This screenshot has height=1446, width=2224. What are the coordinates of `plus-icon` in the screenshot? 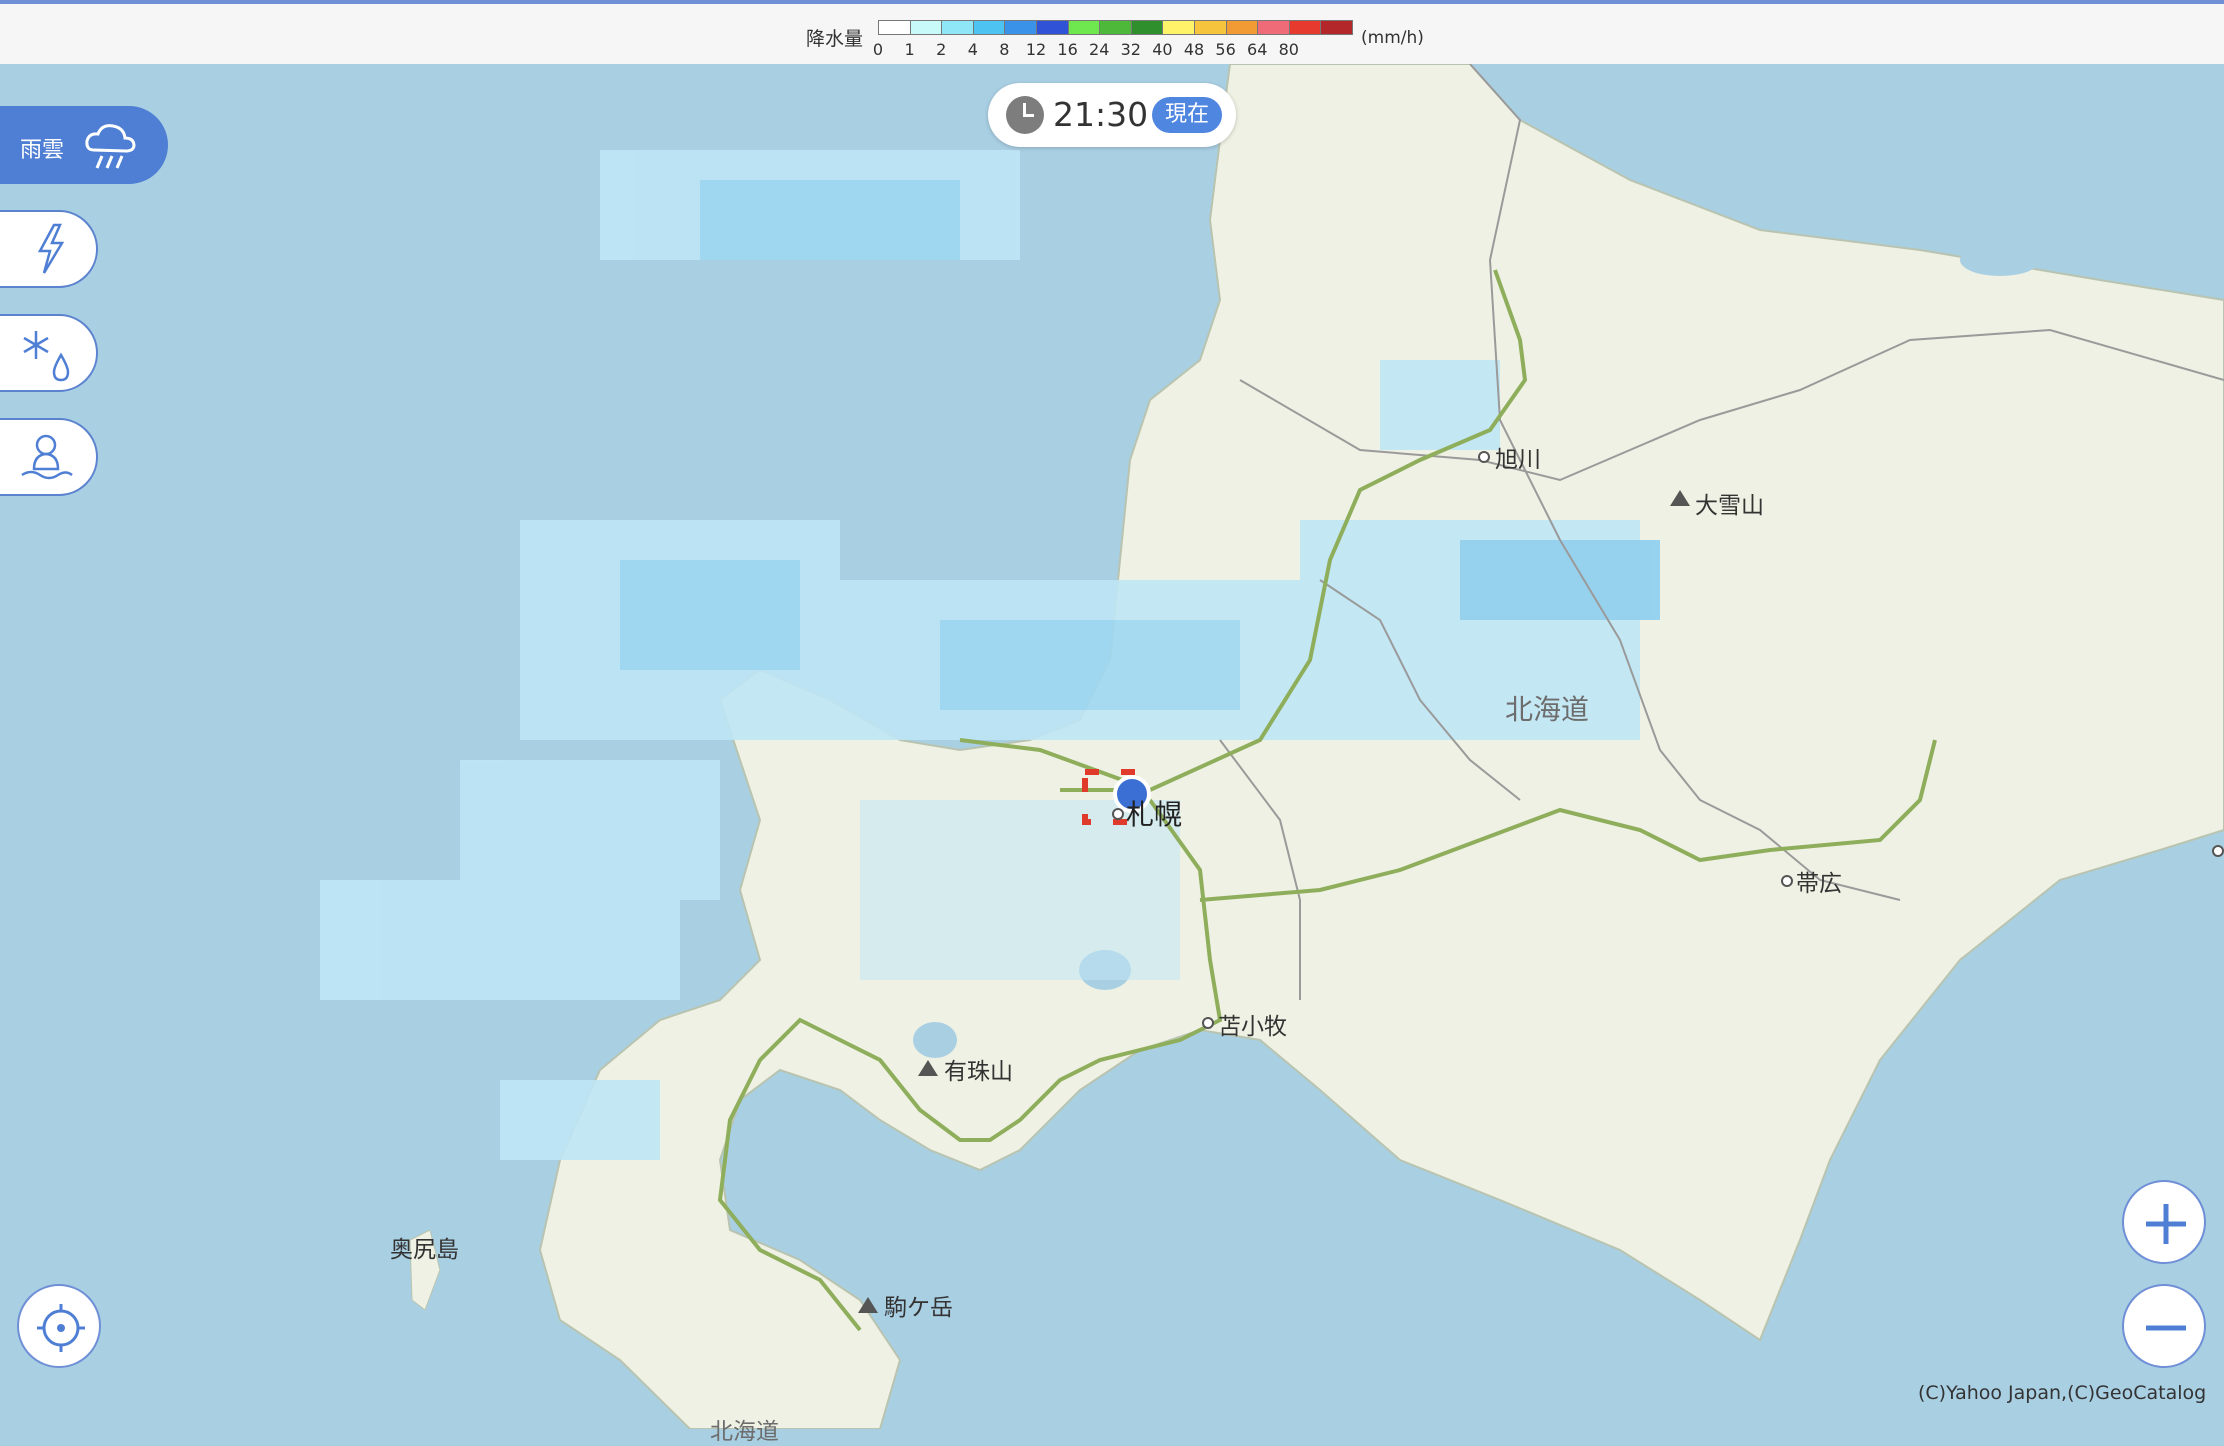 It's located at (2166, 1224).